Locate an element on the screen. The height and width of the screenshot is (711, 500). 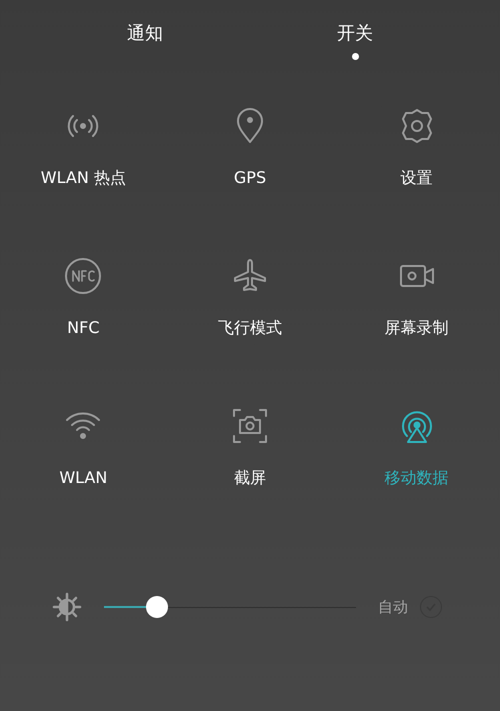
toggle-tile: WLAN 热点 is located at coordinates (83, 173).